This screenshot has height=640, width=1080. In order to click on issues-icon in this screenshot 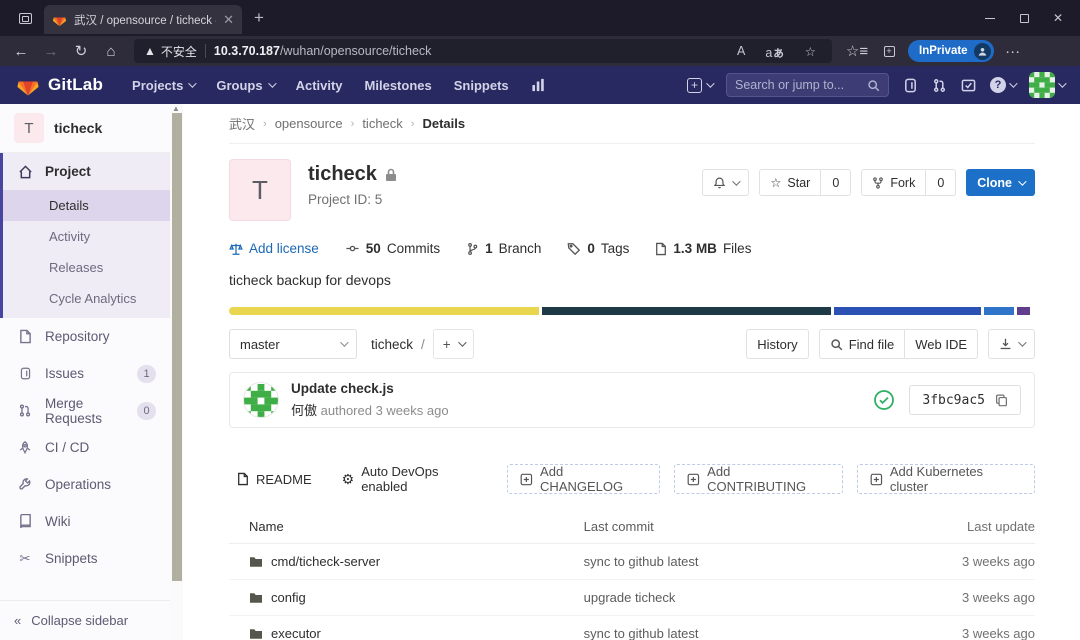, I will do `click(910, 85)`.